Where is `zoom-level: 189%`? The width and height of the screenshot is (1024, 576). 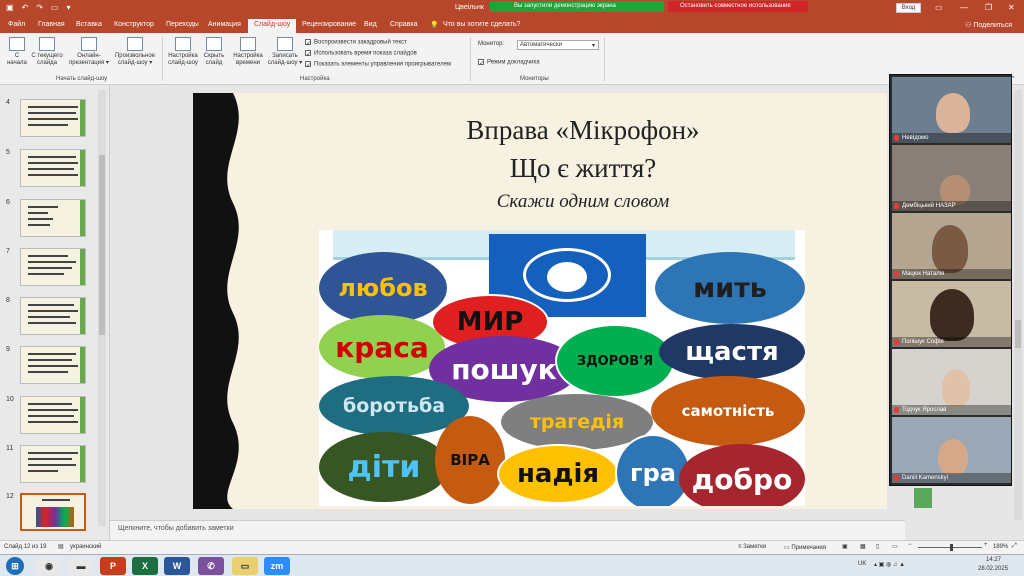
zoom-level: 189% is located at coordinates (1000, 547).